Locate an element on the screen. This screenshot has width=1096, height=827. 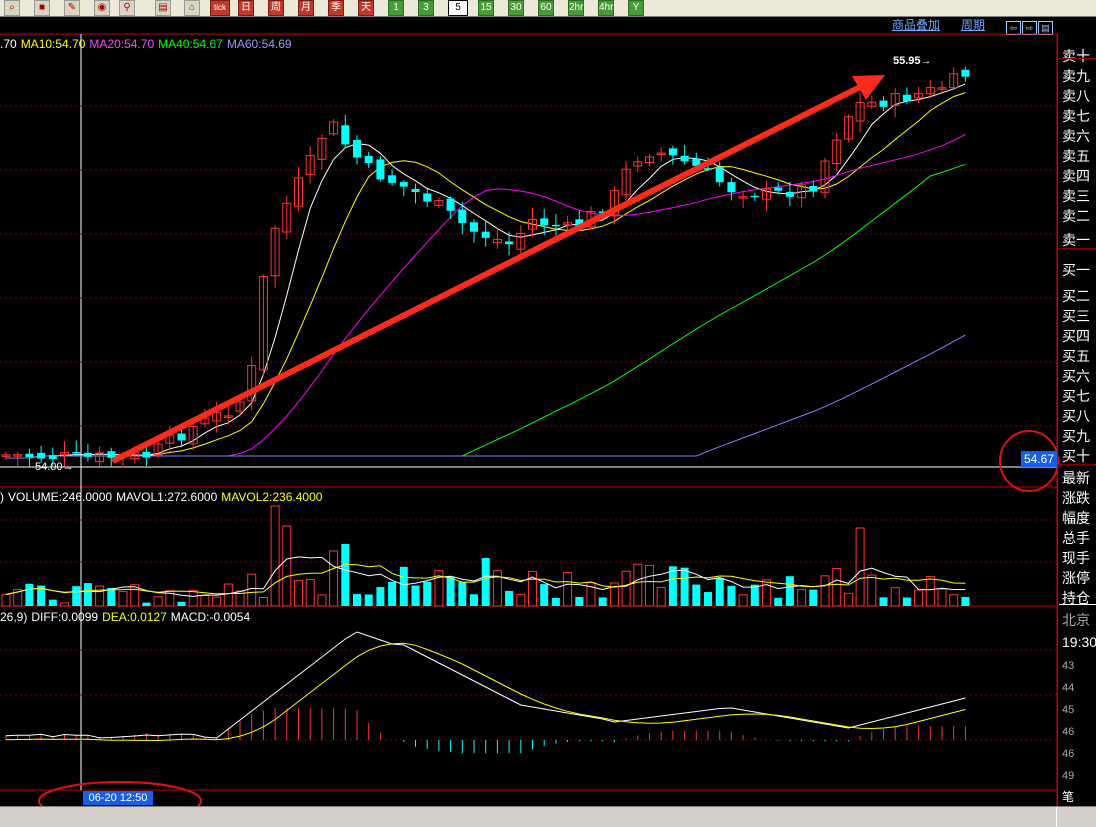
sell-level-1: 卖一 is located at coordinates (1076, 240).